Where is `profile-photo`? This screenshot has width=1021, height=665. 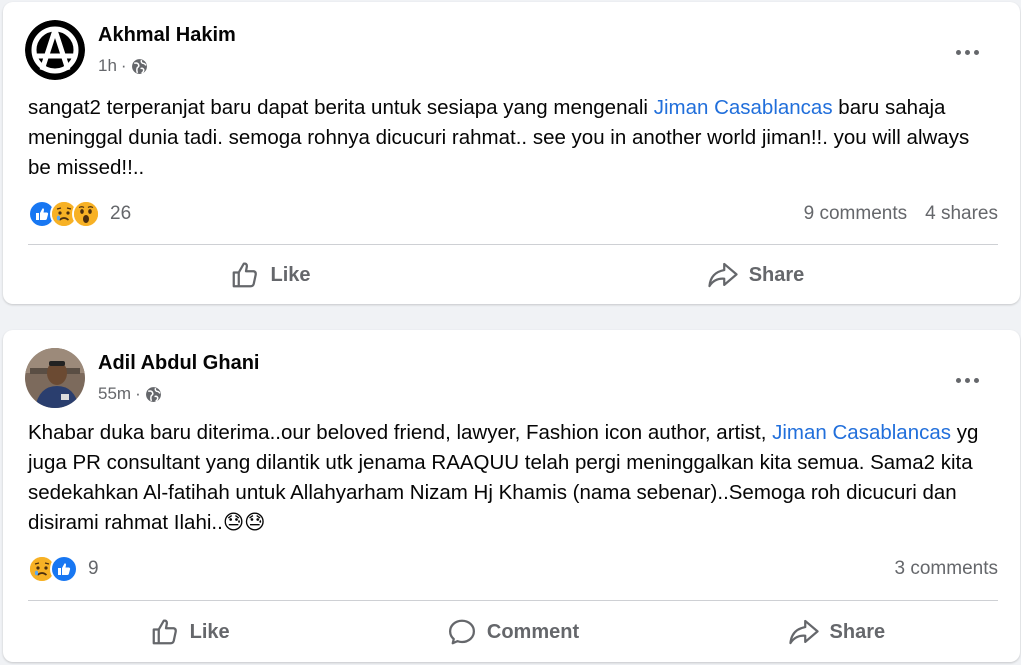 profile-photo is located at coordinates (55, 378).